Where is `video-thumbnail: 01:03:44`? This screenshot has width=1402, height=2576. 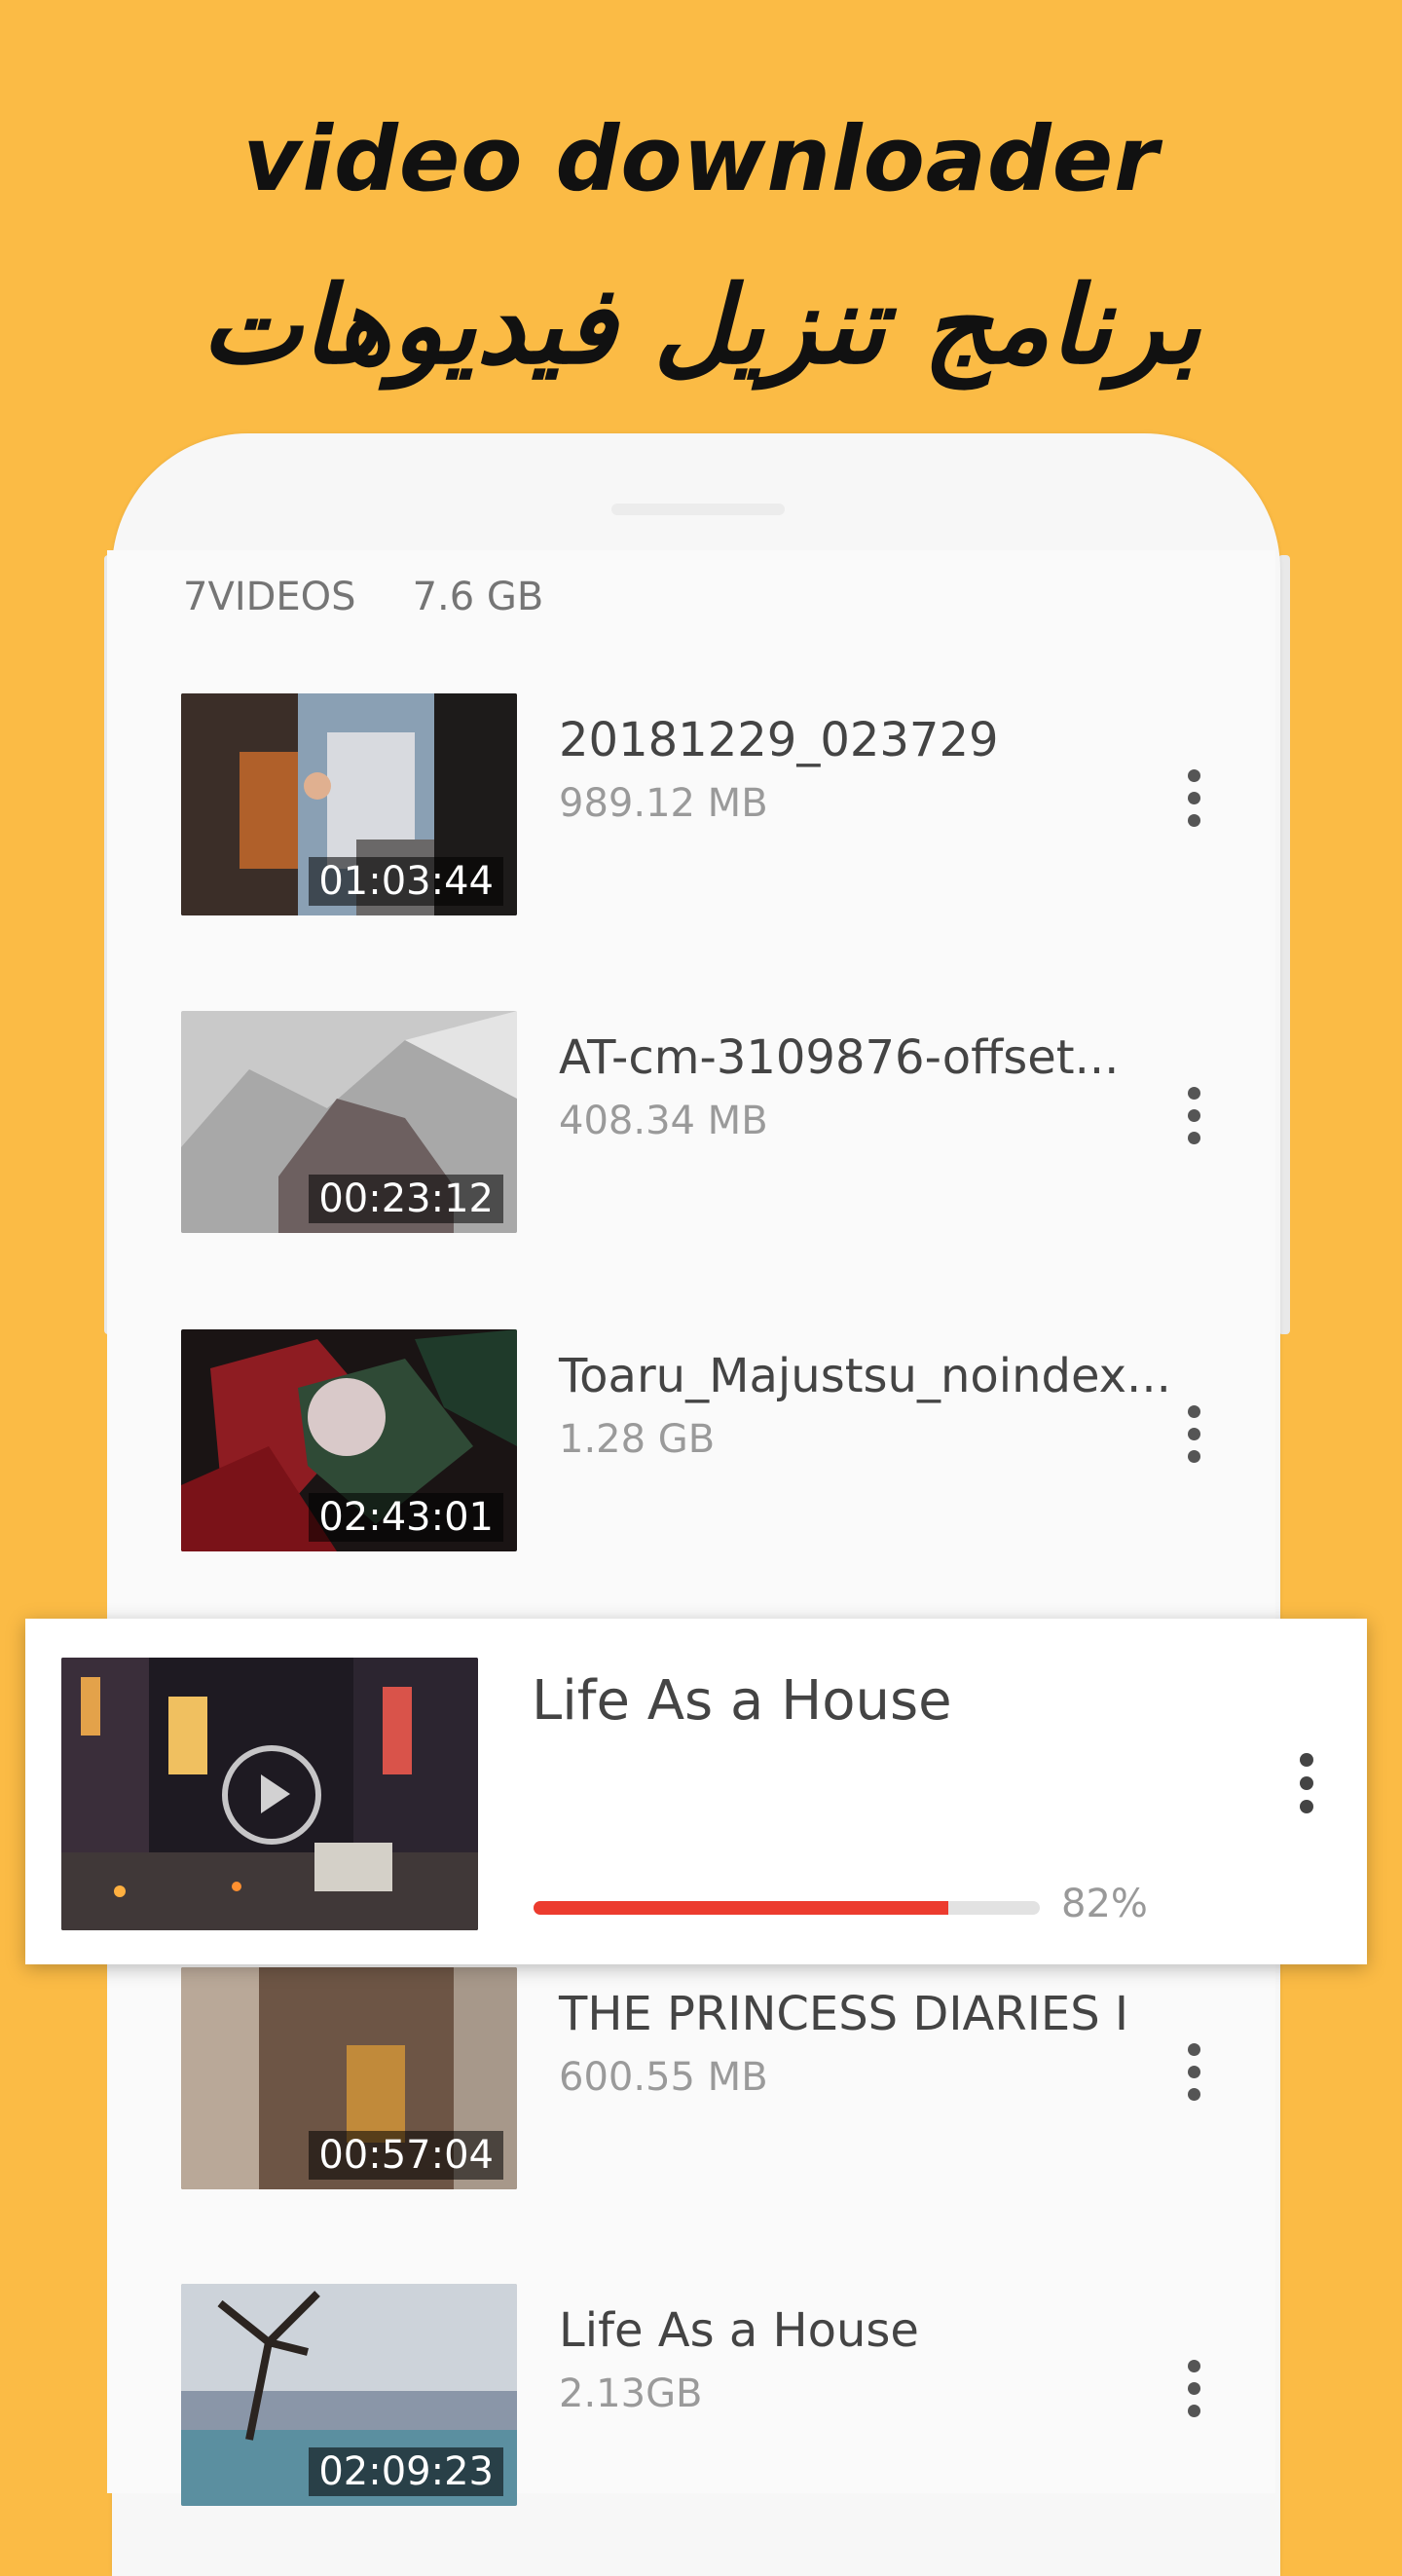 video-thumbnail: 01:03:44 is located at coordinates (349, 804).